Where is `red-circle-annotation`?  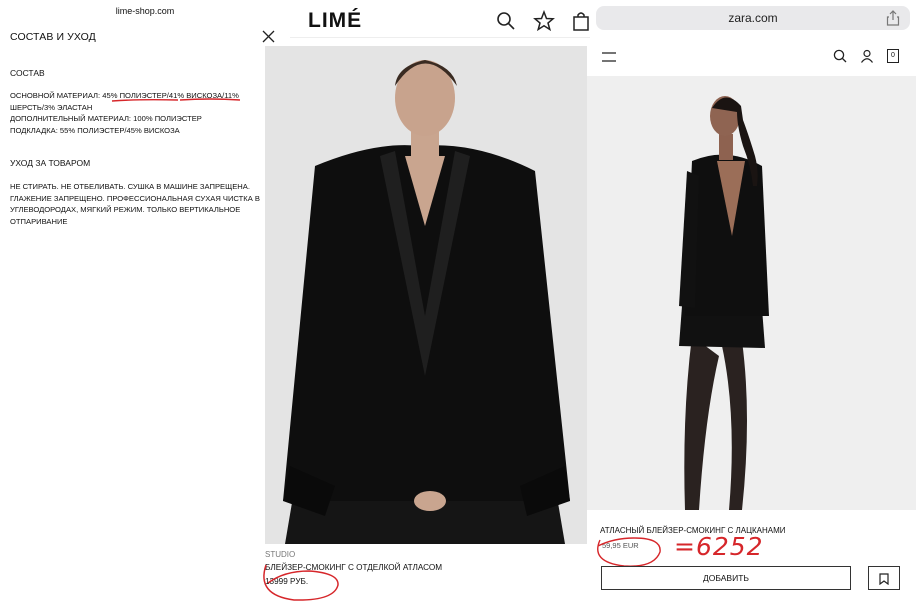
red-circle-annotation is located at coordinates (301, 582).